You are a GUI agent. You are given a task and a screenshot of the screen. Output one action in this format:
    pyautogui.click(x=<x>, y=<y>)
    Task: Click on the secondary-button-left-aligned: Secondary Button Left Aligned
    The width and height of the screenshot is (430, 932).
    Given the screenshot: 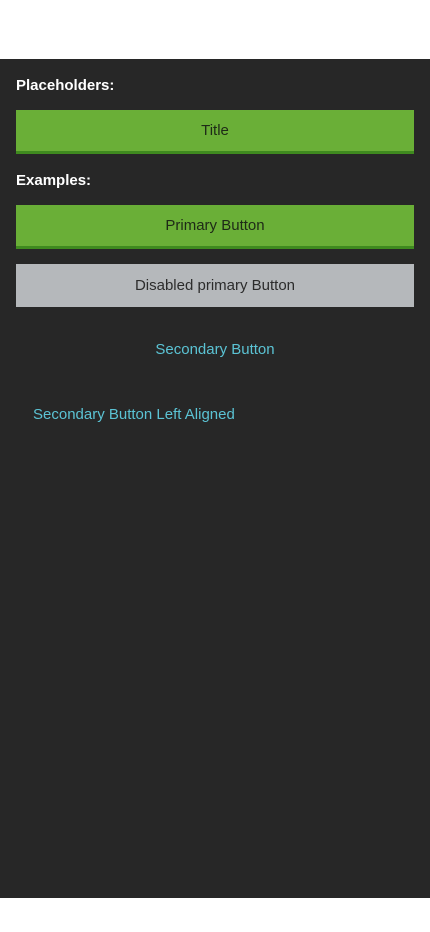 What is the action you would take?
    pyautogui.click(x=134, y=415)
    